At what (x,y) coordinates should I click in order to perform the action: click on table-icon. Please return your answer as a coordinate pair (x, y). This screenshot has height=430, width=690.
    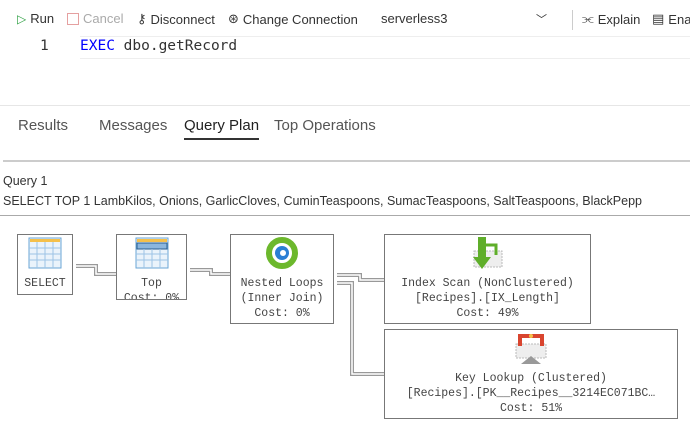
    Looking at the image, I should click on (45, 253).